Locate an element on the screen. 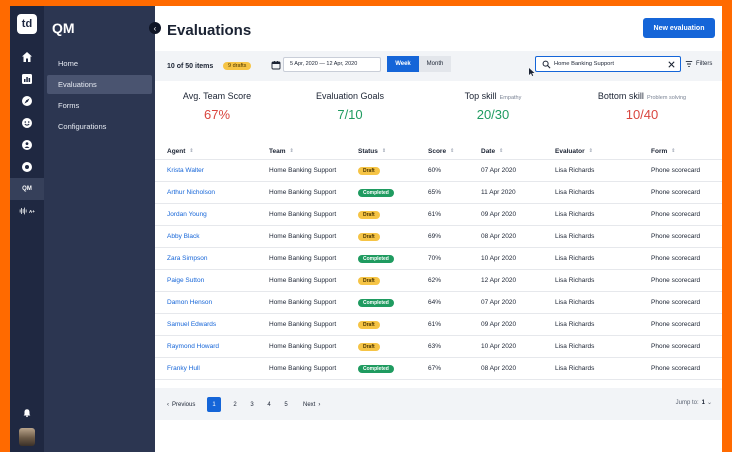 The height and width of the screenshot is (452, 732). date-cell: 09 Apr 2020 is located at coordinates (499, 214).